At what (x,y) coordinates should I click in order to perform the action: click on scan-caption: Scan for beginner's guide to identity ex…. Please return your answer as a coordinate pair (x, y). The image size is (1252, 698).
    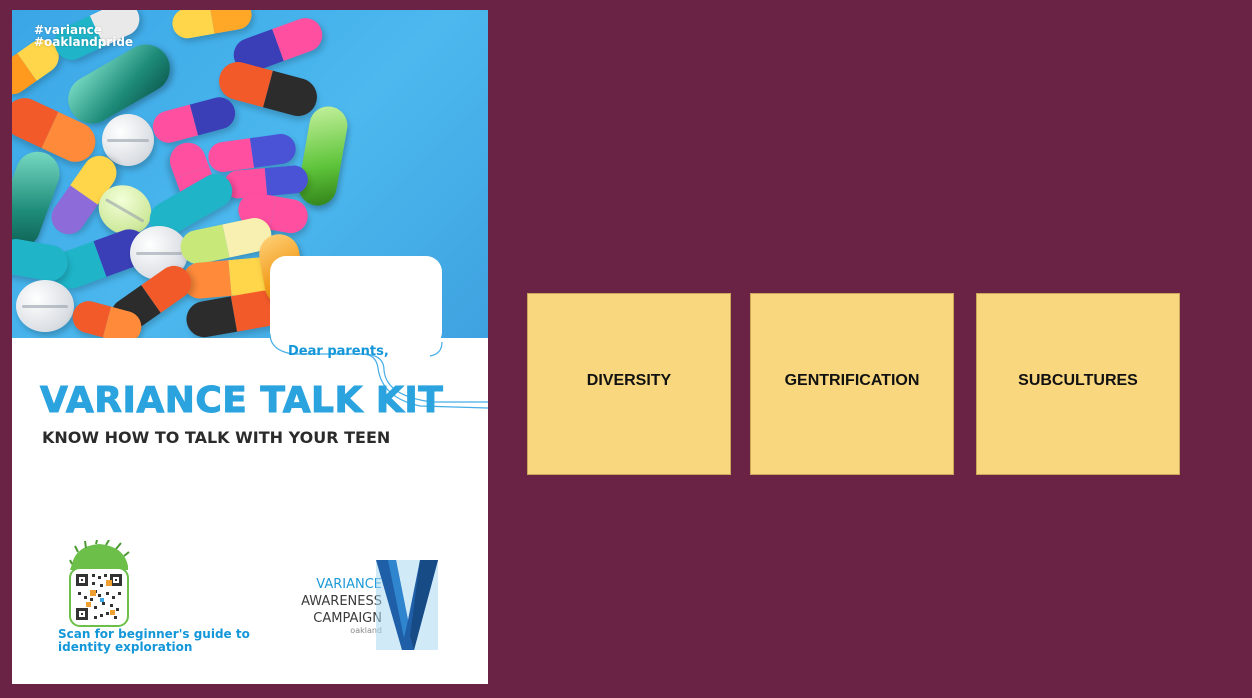
    Looking at the image, I should click on (154, 641).